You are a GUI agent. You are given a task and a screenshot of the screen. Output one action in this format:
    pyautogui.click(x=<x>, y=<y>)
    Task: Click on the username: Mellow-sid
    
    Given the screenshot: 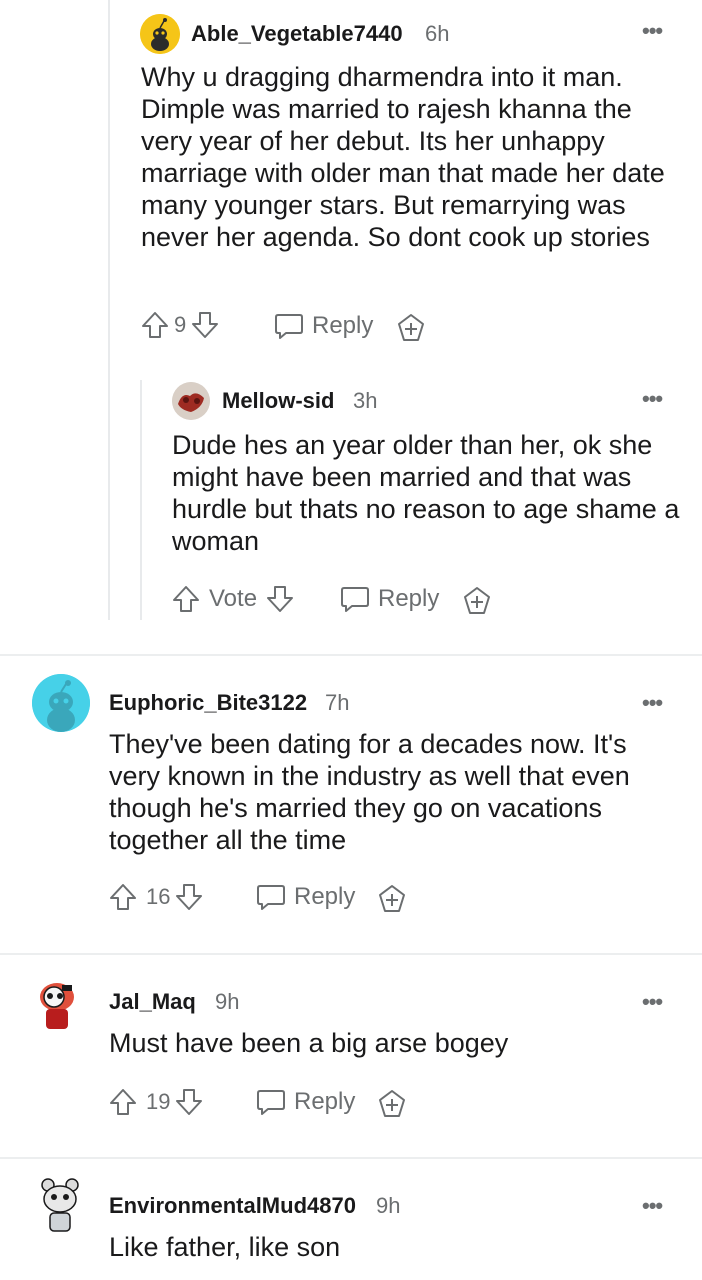 What is the action you would take?
    pyautogui.click(x=278, y=401)
    